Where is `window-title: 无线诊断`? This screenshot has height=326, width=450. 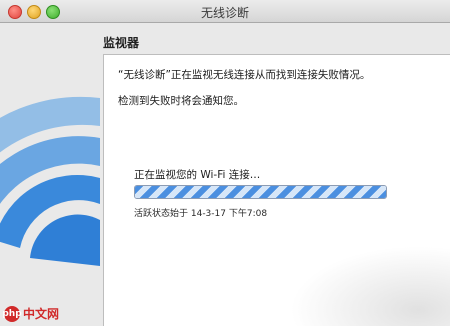
window-title: 无线诊断 is located at coordinates (224, 13).